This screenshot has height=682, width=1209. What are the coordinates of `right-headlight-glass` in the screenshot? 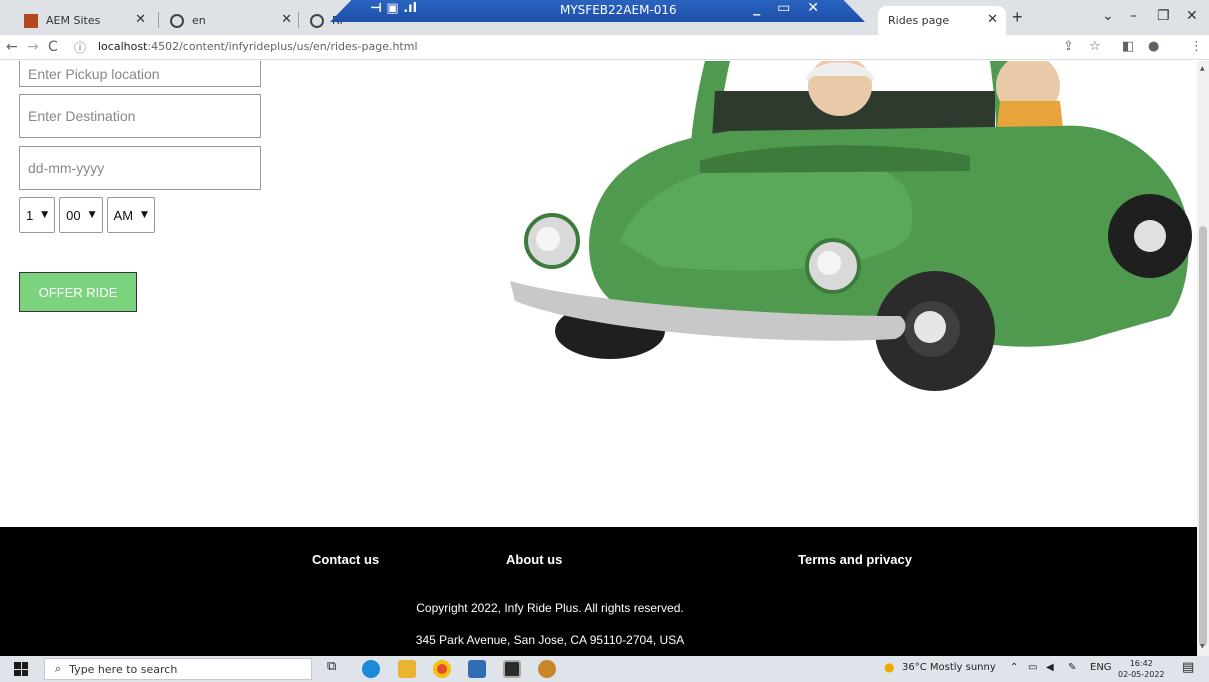 It's located at (829, 263).